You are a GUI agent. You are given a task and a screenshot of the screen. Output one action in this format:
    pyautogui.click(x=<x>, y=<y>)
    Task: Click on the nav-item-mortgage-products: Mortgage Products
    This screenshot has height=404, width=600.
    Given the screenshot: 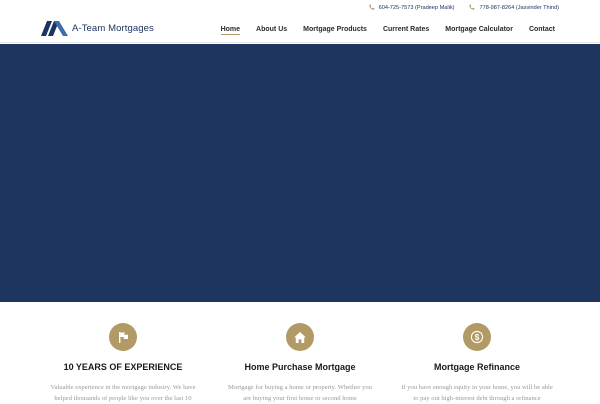 What is the action you would take?
    pyautogui.click(x=335, y=29)
    